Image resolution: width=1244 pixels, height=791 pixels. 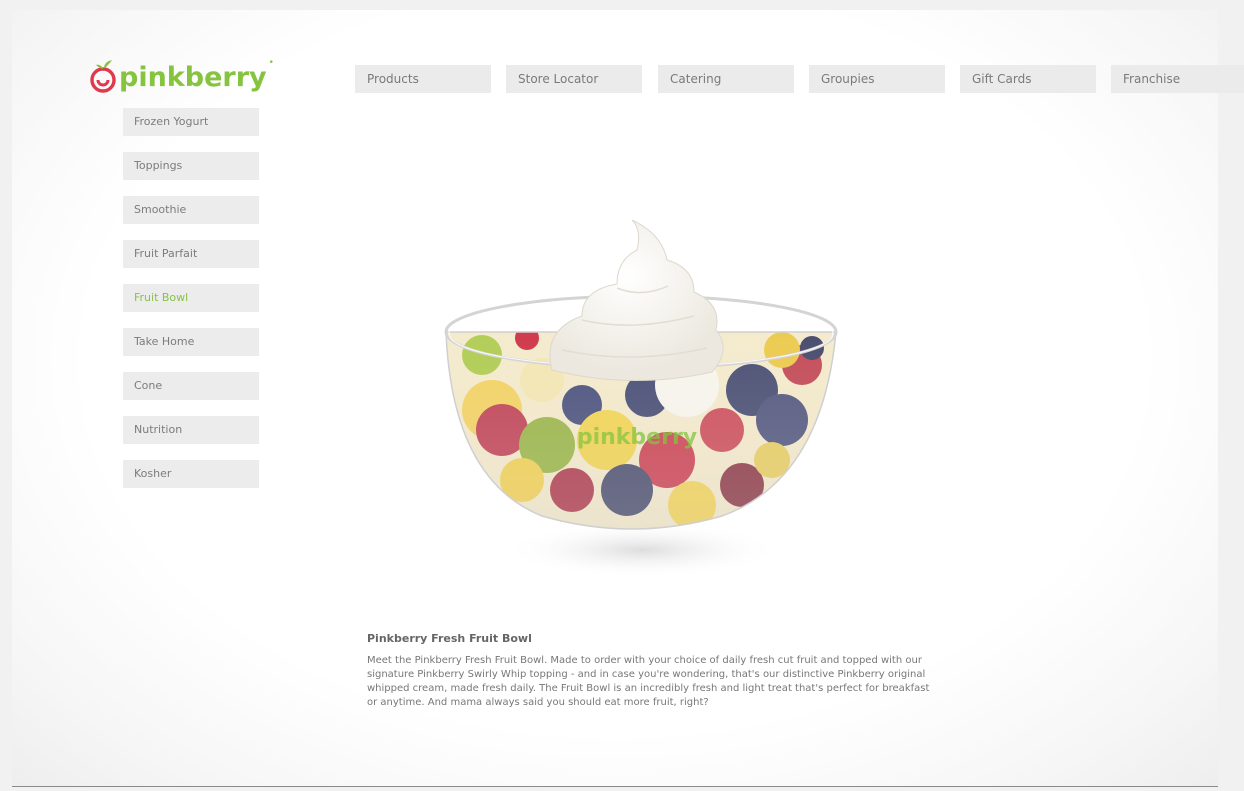 What do you see at coordinates (191, 430) in the screenshot?
I see `sidebar-item-nutrition: Nutrition` at bounding box center [191, 430].